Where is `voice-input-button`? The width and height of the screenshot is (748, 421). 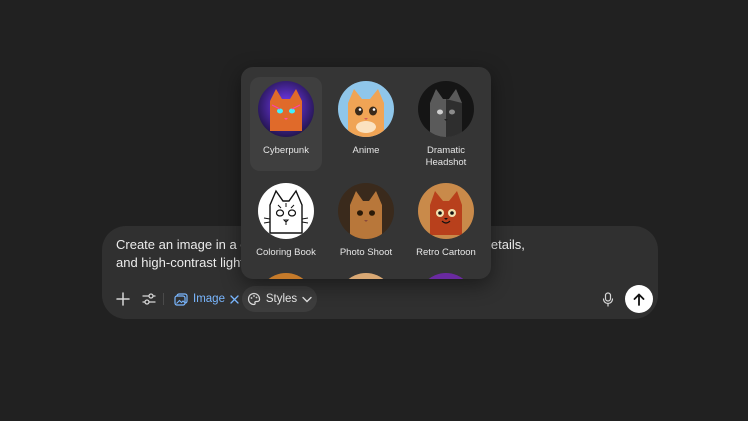 voice-input-button is located at coordinates (608, 299).